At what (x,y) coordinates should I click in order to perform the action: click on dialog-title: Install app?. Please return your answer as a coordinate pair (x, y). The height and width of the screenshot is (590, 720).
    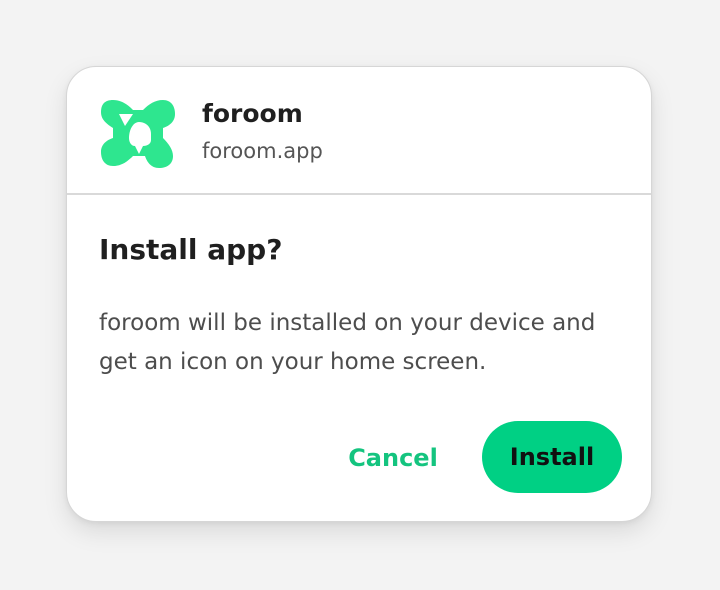
    Looking at the image, I should click on (191, 249).